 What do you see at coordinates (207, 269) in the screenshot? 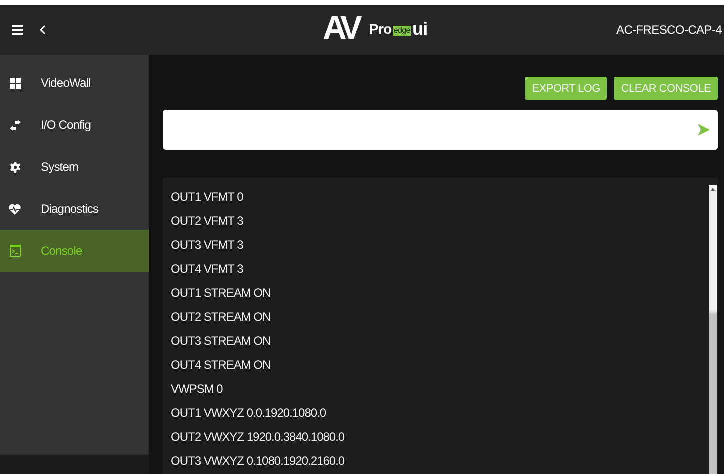
I see `console-line: OUT4 VFMT 3` at bounding box center [207, 269].